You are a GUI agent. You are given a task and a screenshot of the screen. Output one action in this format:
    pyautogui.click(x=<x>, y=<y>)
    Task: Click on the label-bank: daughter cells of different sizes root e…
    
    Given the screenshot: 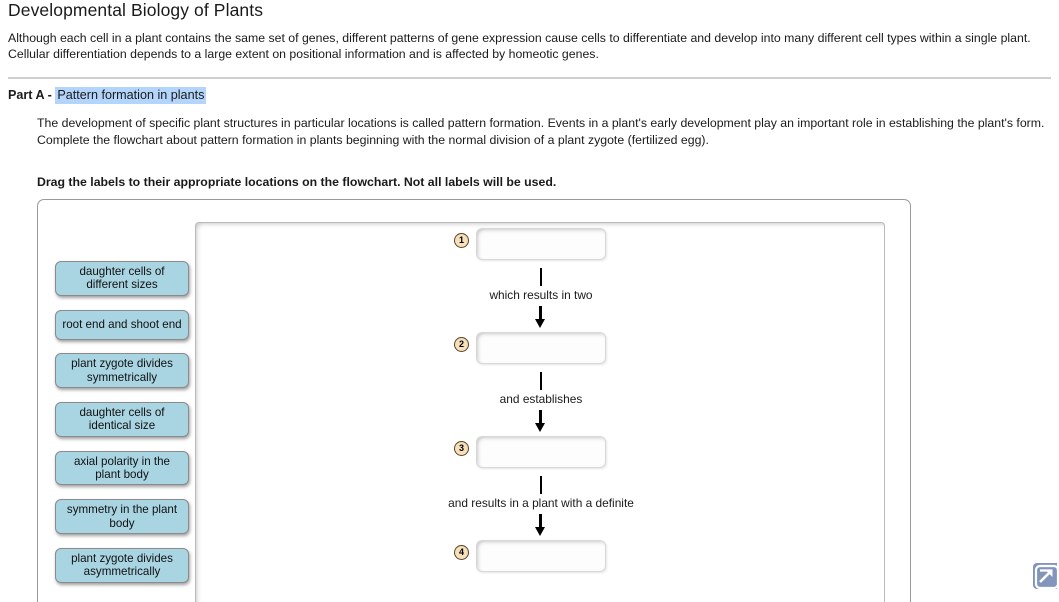 What is the action you would take?
    pyautogui.click(x=123, y=428)
    